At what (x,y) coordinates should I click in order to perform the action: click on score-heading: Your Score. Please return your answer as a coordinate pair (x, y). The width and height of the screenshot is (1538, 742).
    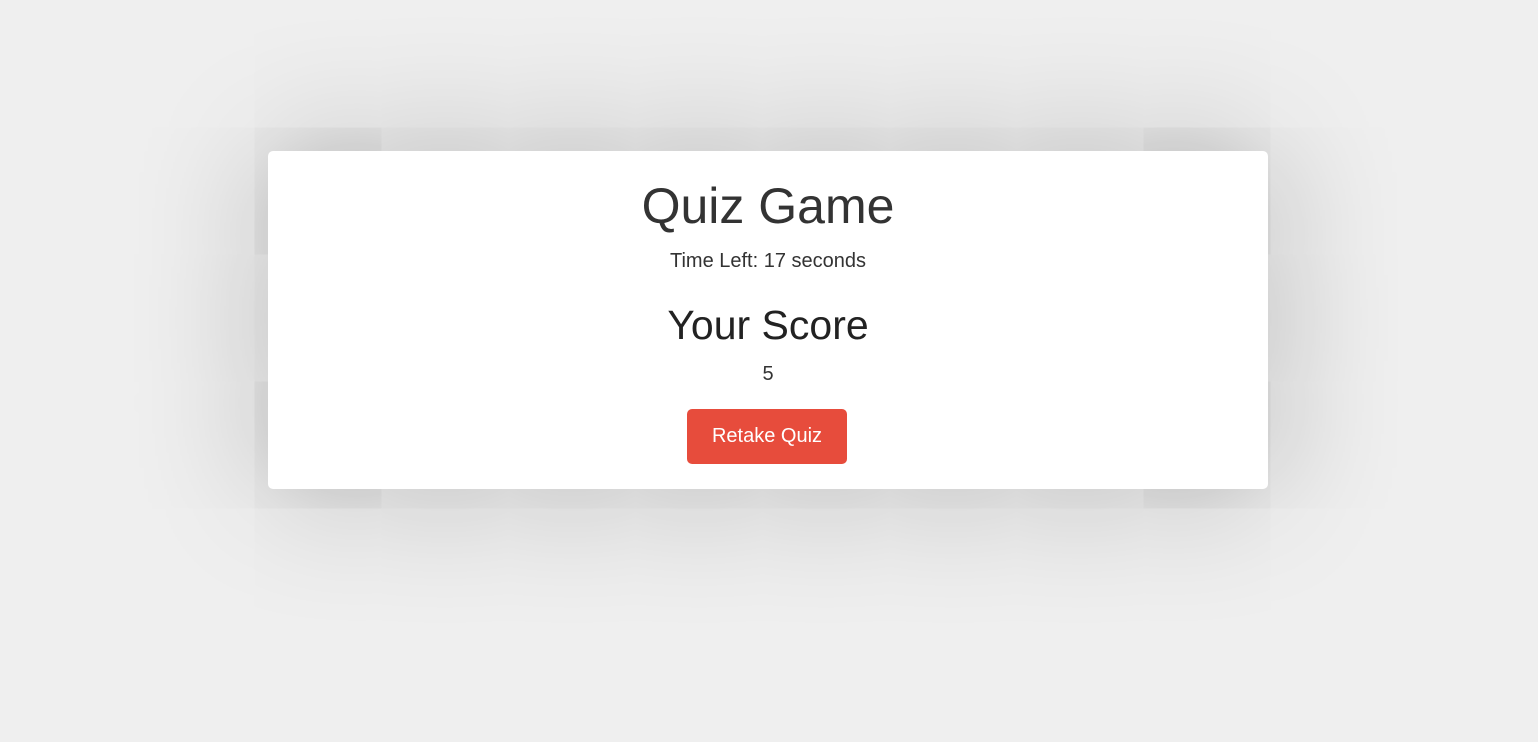
    Looking at the image, I should click on (768, 325).